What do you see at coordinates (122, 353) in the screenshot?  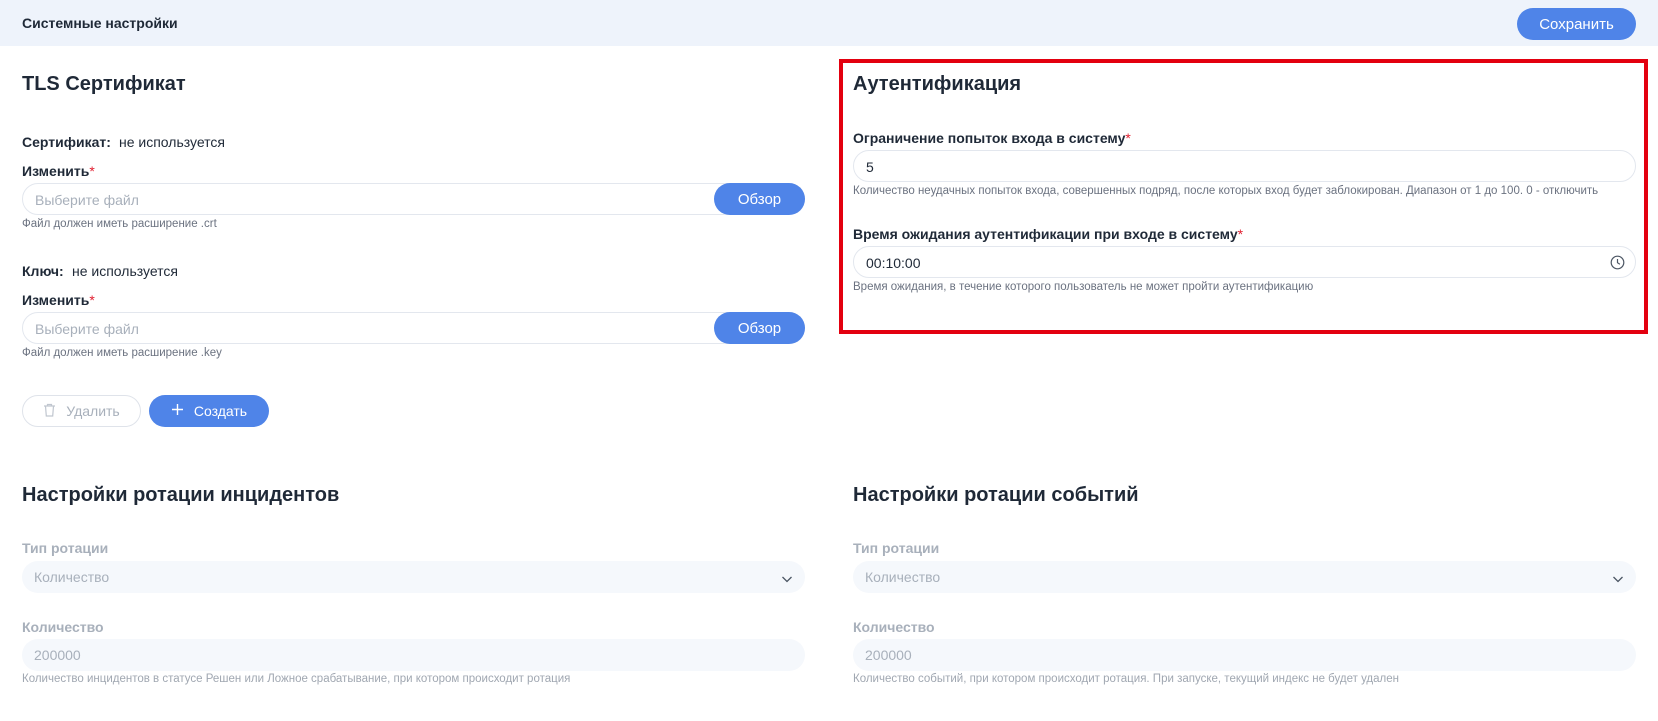 I see `key-hint: Файл должен иметь расширение .key` at bounding box center [122, 353].